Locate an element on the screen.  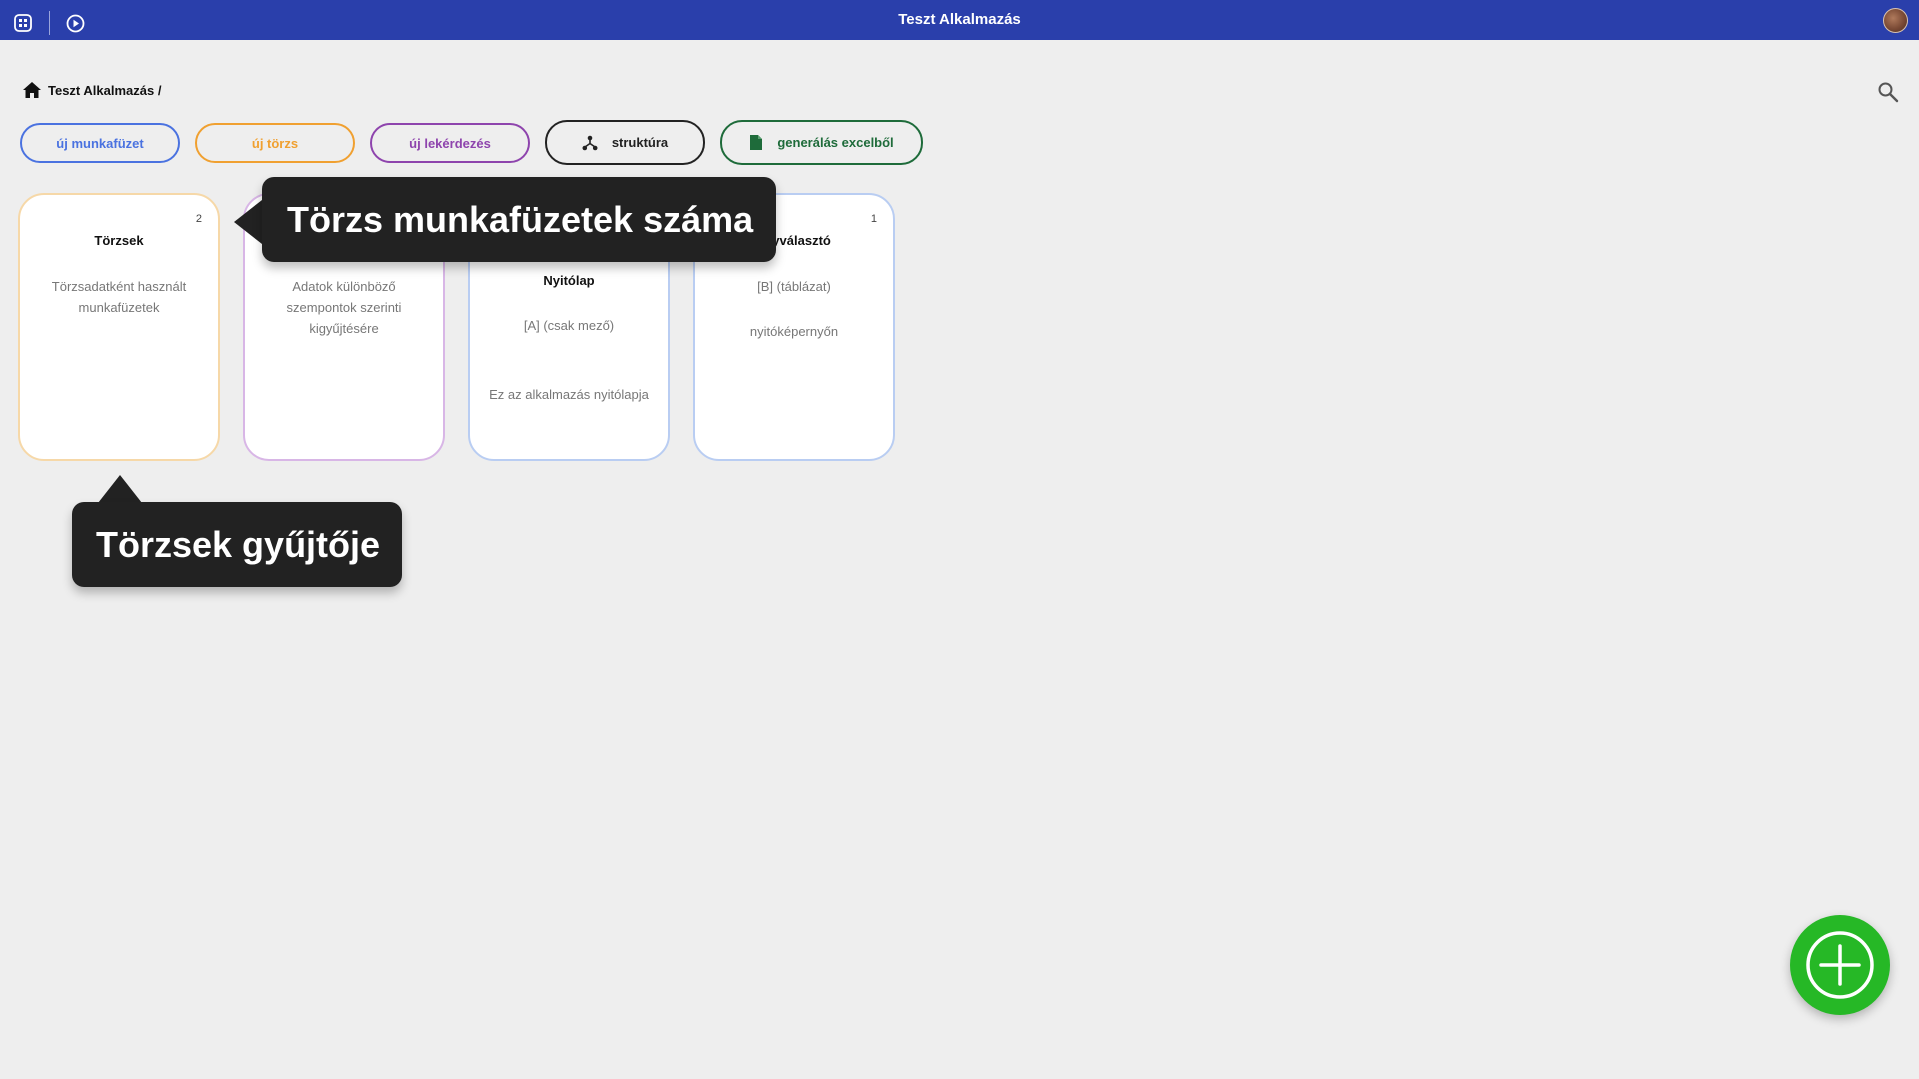
card-type: [A] (csak mező) is located at coordinates (569, 325).